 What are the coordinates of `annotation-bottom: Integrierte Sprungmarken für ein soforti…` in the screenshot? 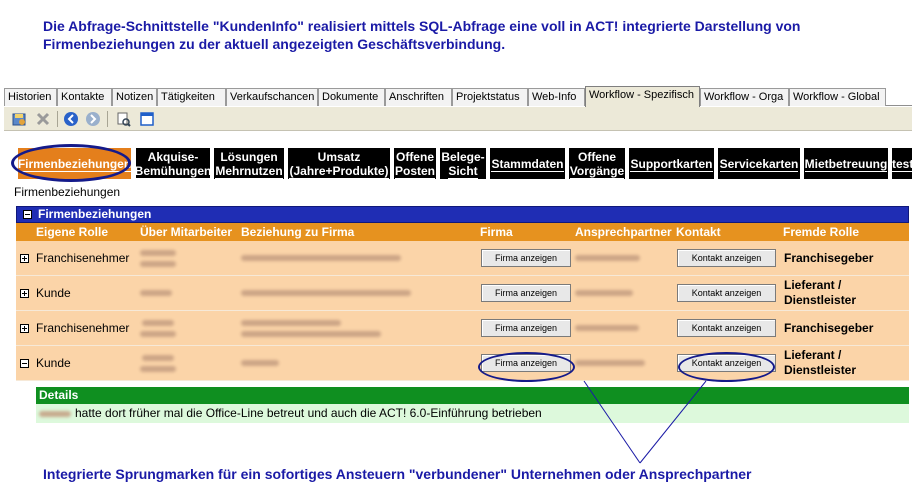 It's located at (397, 474).